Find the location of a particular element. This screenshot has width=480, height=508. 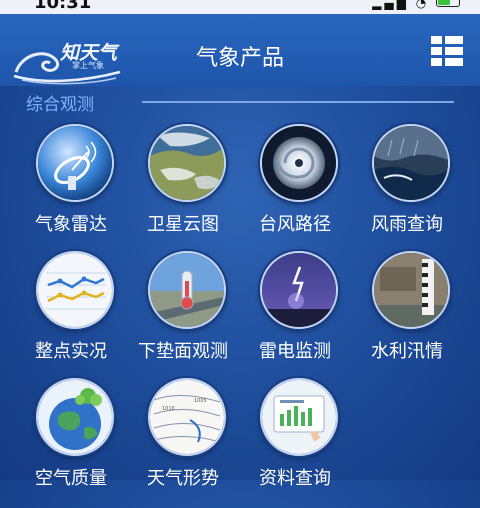

tile-label: 雷电监测 is located at coordinates (295, 351).